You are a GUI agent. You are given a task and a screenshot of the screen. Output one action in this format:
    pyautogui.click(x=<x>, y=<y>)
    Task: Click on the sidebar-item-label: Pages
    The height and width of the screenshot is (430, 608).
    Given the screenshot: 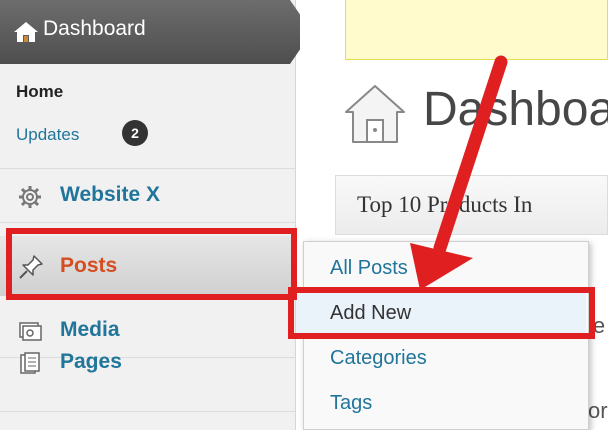 What is the action you would take?
    pyautogui.click(x=91, y=361)
    